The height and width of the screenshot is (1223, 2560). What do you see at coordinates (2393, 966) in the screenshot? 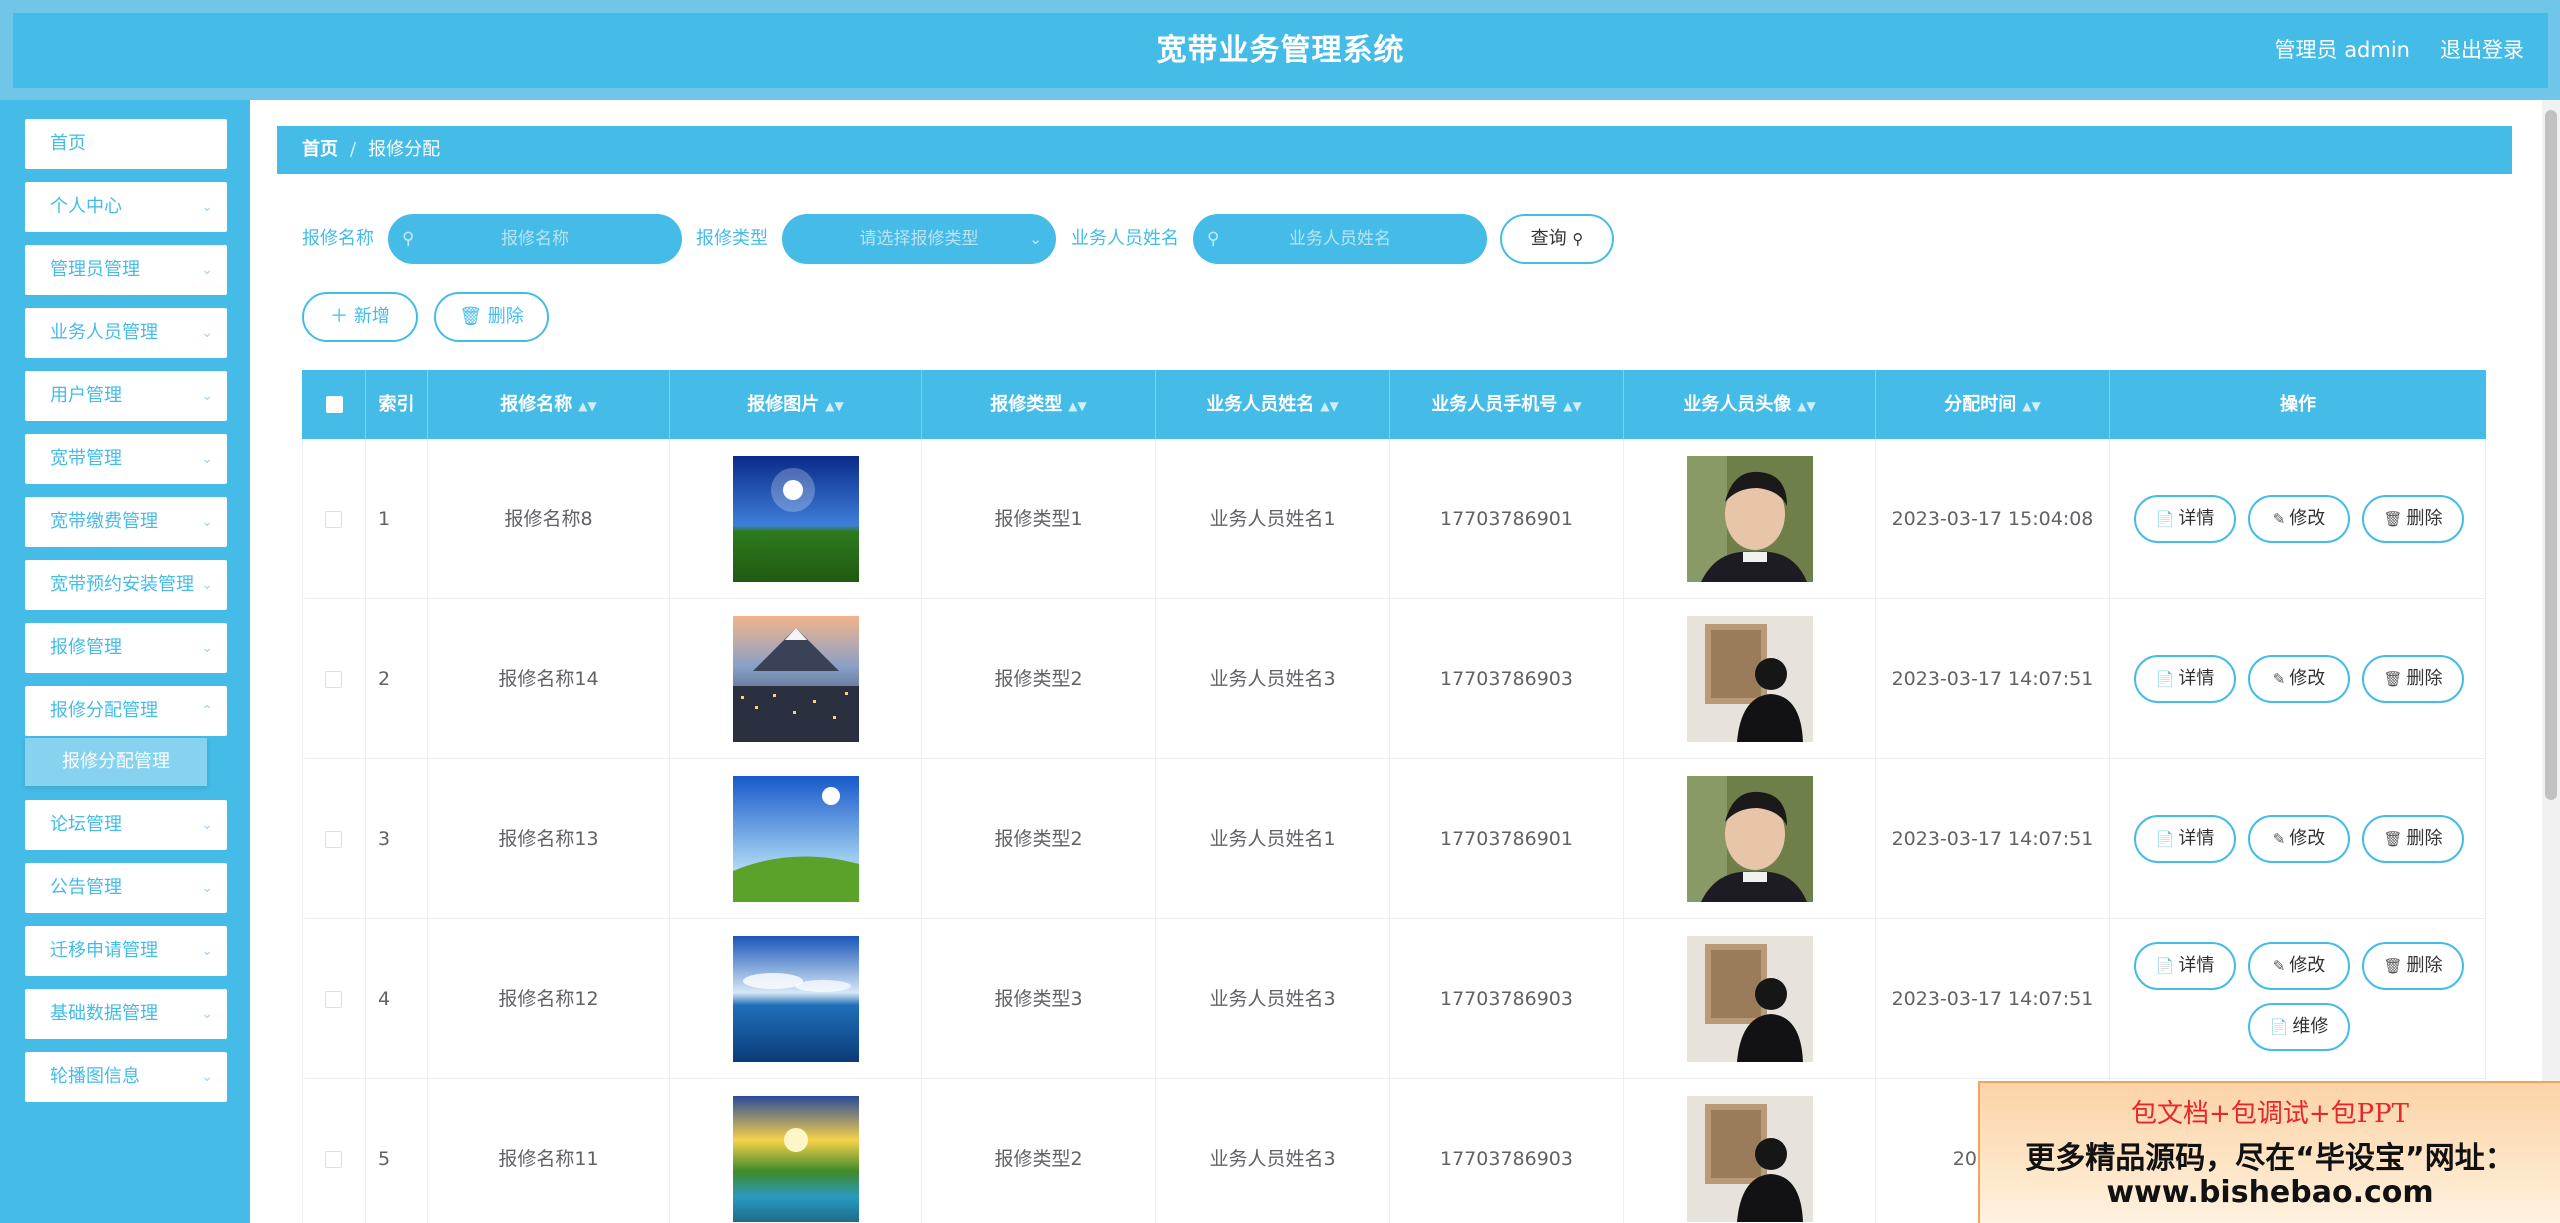
I see `trash-icon: 🗑` at bounding box center [2393, 966].